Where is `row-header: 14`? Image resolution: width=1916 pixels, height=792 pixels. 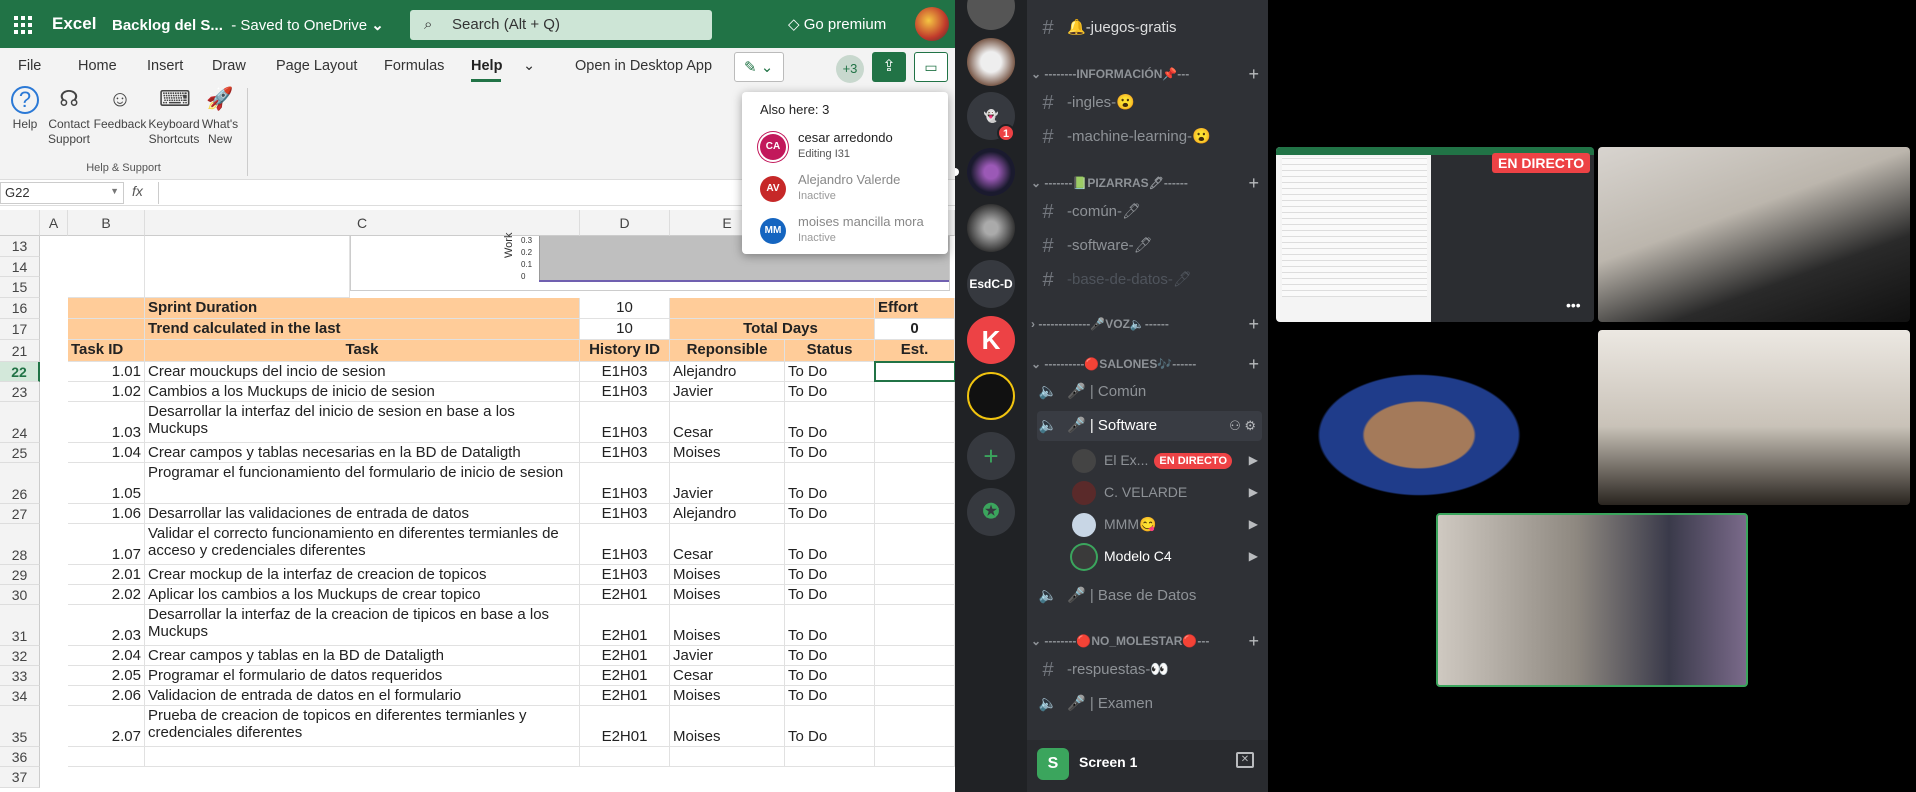 row-header: 14 is located at coordinates (20, 267).